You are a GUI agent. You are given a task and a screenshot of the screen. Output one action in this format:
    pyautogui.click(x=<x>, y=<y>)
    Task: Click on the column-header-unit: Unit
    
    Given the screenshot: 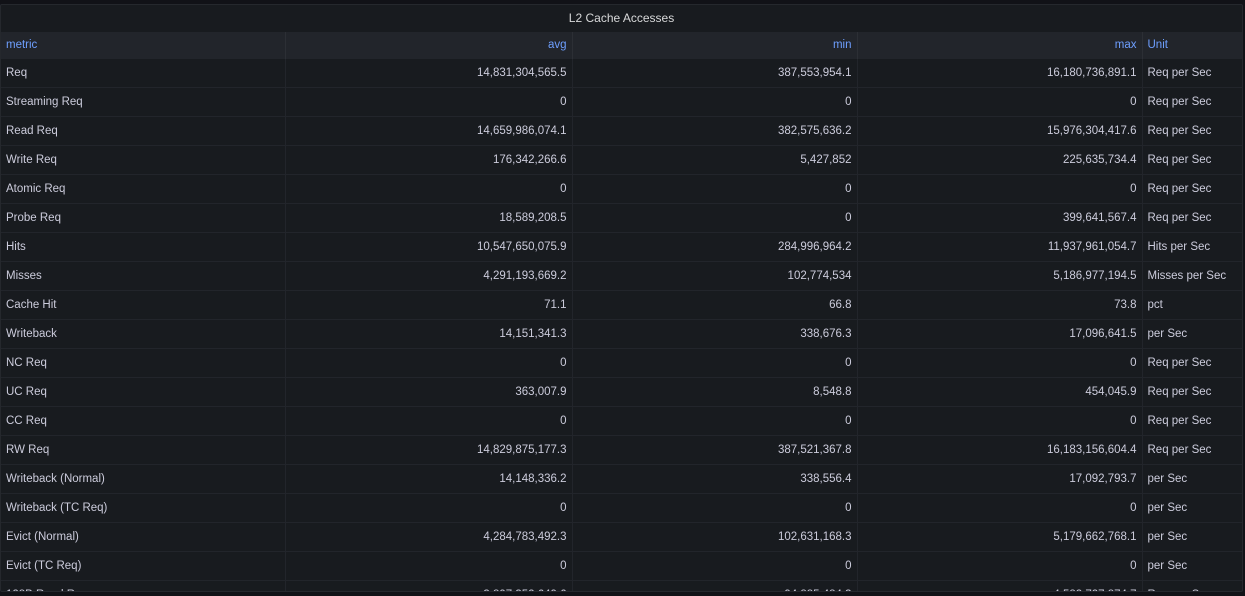 What is the action you would take?
    pyautogui.click(x=1192, y=45)
    